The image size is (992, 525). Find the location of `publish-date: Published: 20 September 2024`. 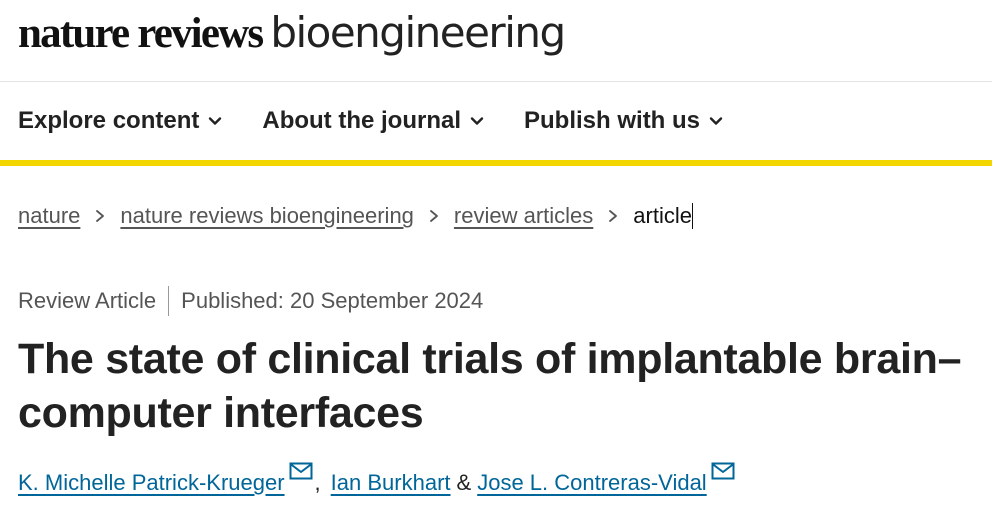

publish-date: Published: 20 September 2024 is located at coordinates (332, 300).